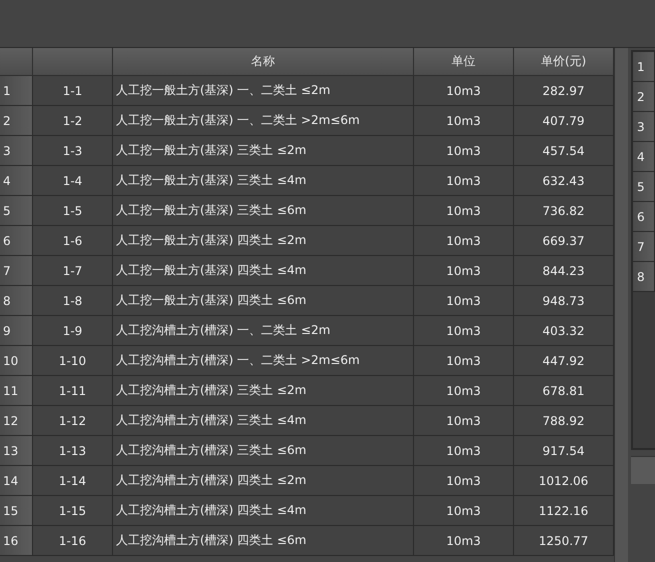  Describe the element at coordinates (621, 305) in the screenshot. I see `scrollbar` at that location.